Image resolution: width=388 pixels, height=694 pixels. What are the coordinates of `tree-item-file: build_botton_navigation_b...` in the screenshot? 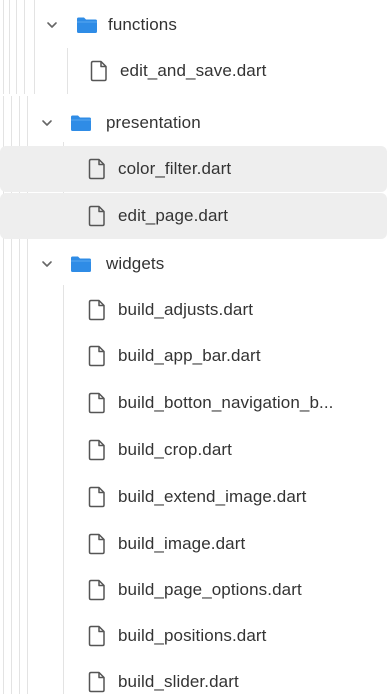 It's located at (194, 403).